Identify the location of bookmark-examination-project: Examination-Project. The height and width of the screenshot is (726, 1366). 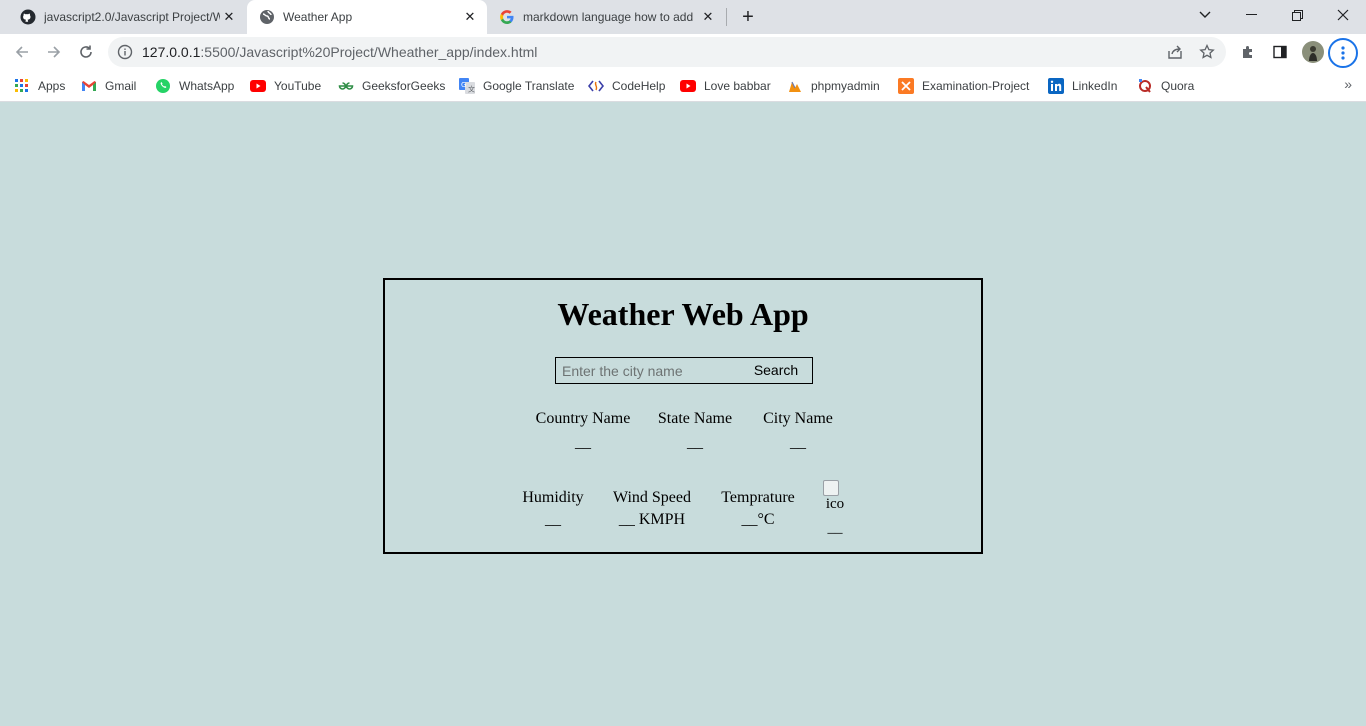
(963, 86).